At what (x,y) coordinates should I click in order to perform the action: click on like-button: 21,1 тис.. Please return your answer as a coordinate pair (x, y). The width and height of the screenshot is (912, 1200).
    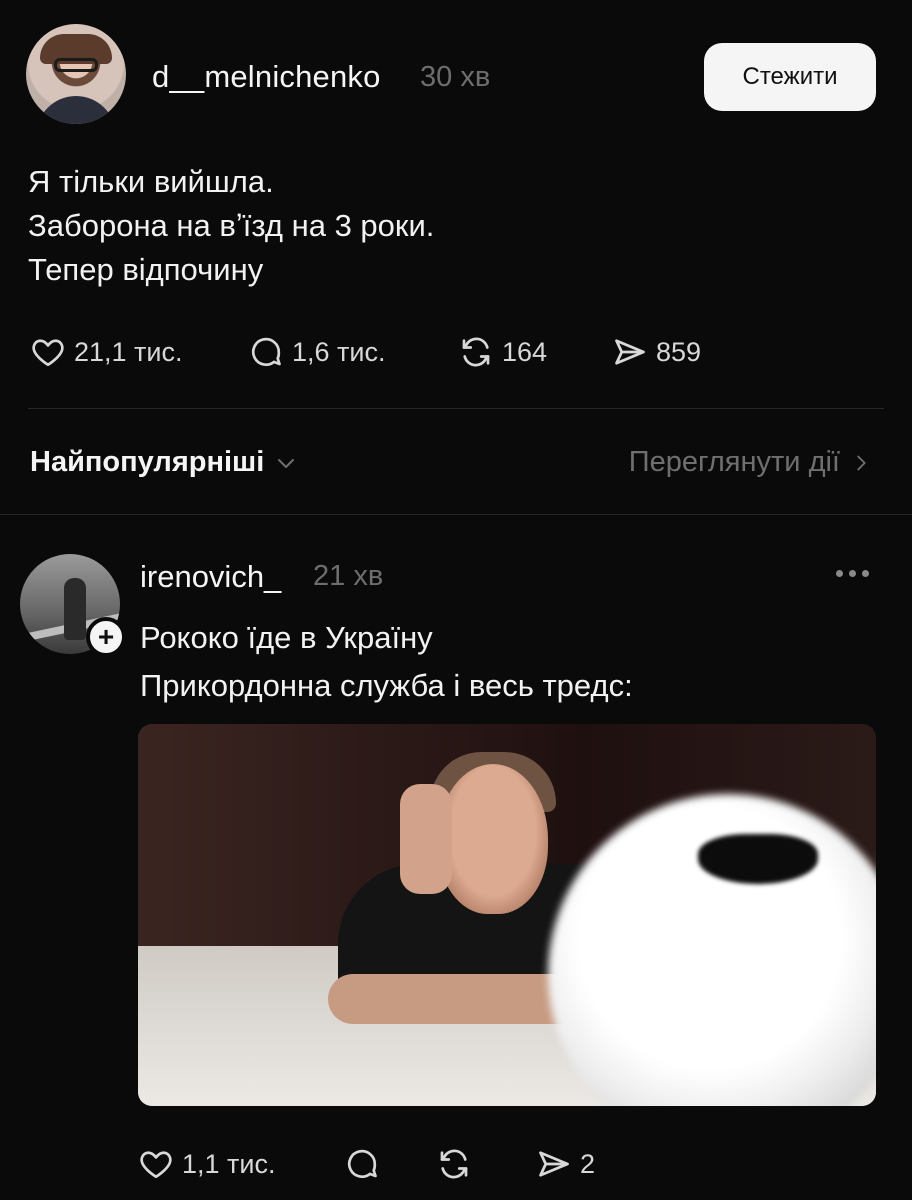
    Looking at the image, I should click on (106, 352).